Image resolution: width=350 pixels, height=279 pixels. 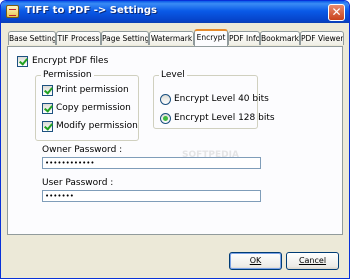 I want to click on owner-password-label: Owner Password :, so click(x=82, y=150).